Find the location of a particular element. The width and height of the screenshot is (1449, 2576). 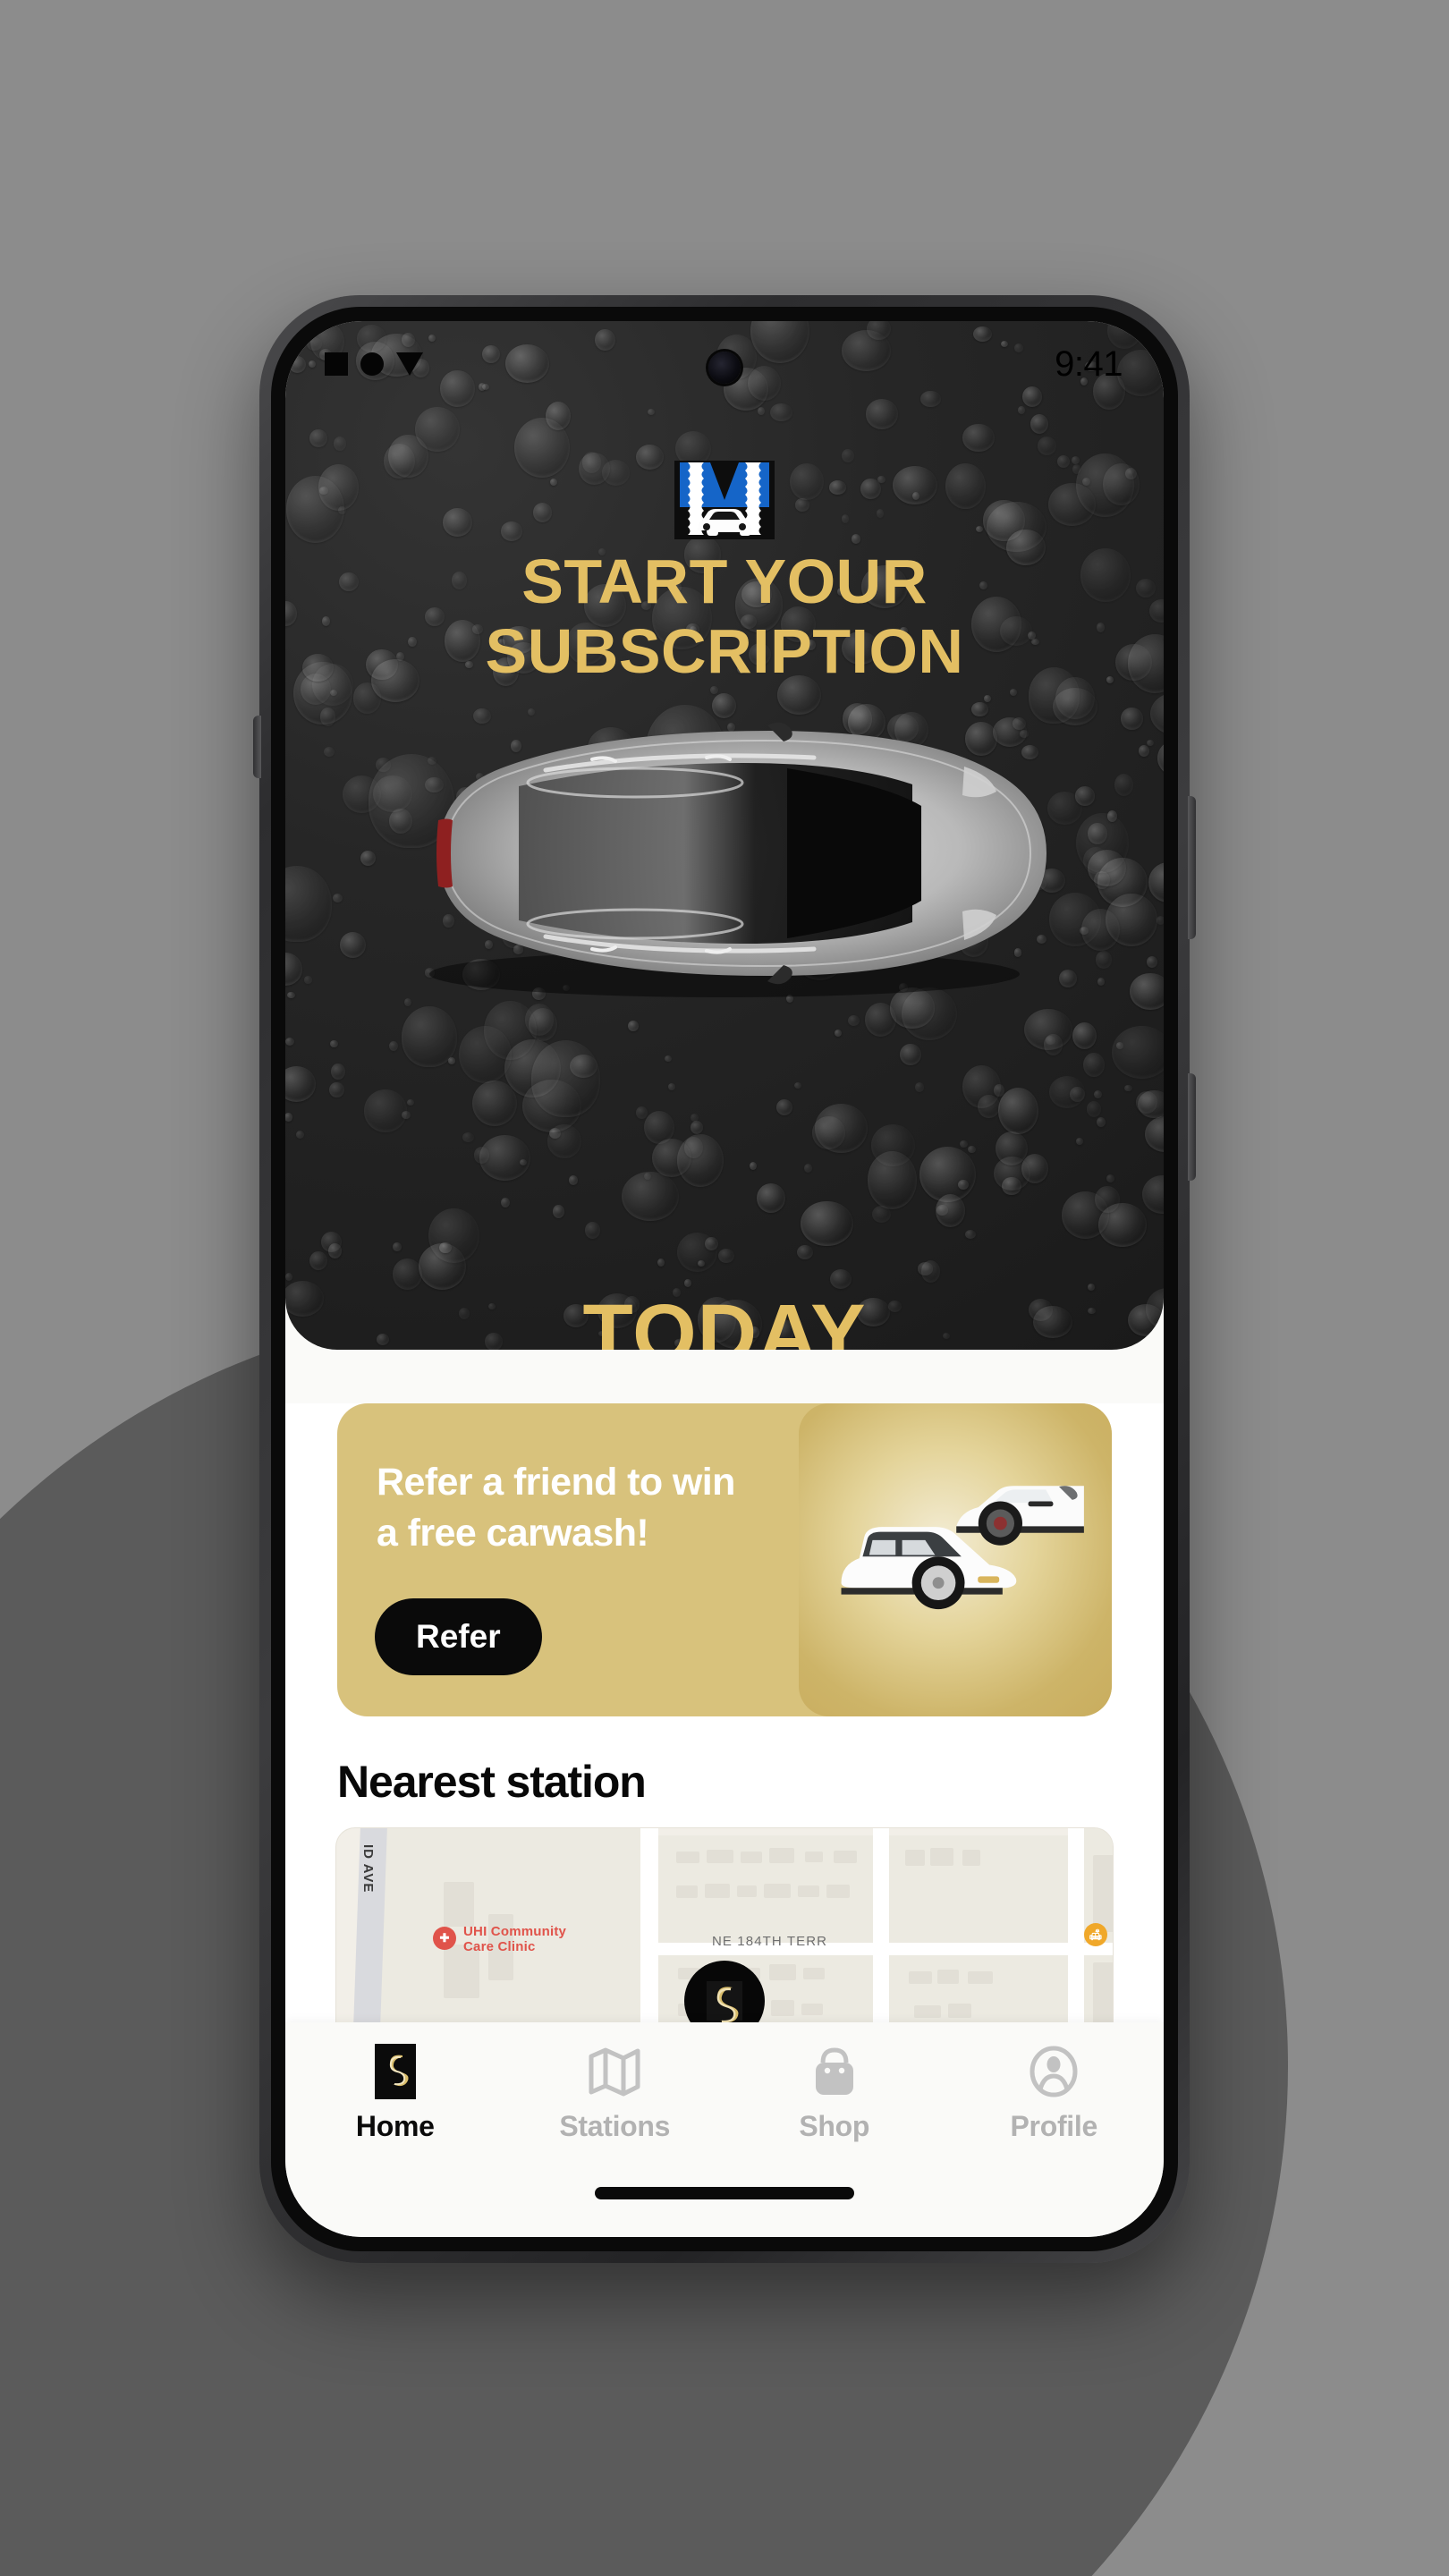

s-logo-icon is located at coordinates (724, 2002).